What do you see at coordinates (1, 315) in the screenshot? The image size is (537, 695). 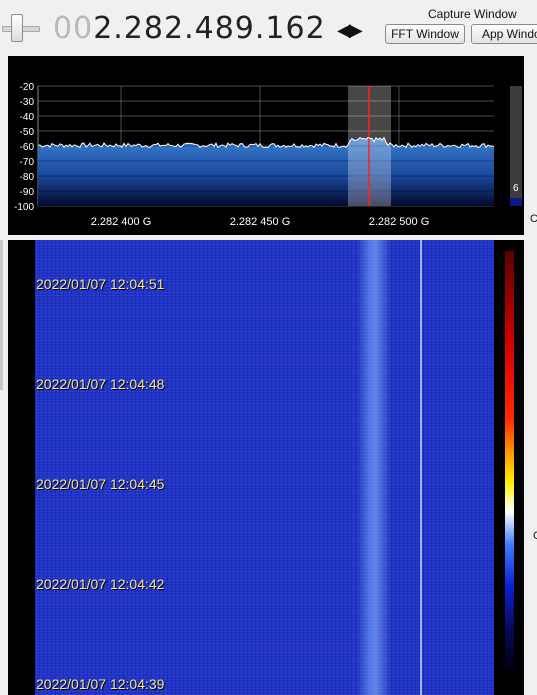 I see `left-splitter` at bounding box center [1, 315].